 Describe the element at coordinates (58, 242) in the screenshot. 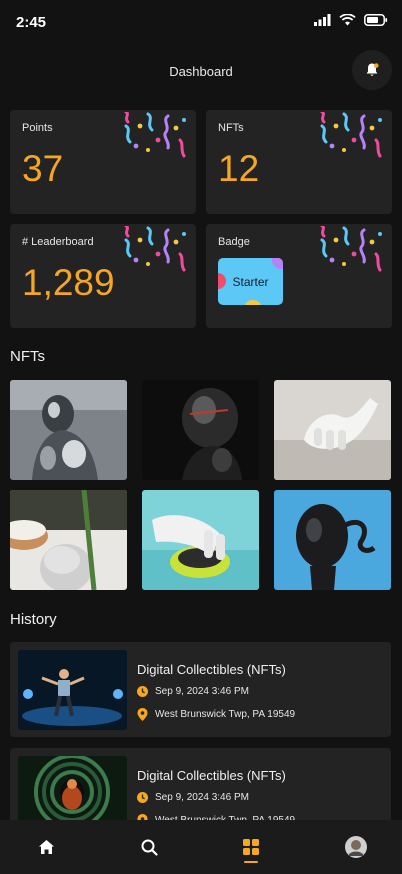

I see `leaderboard-label: # Leaderboard` at that location.